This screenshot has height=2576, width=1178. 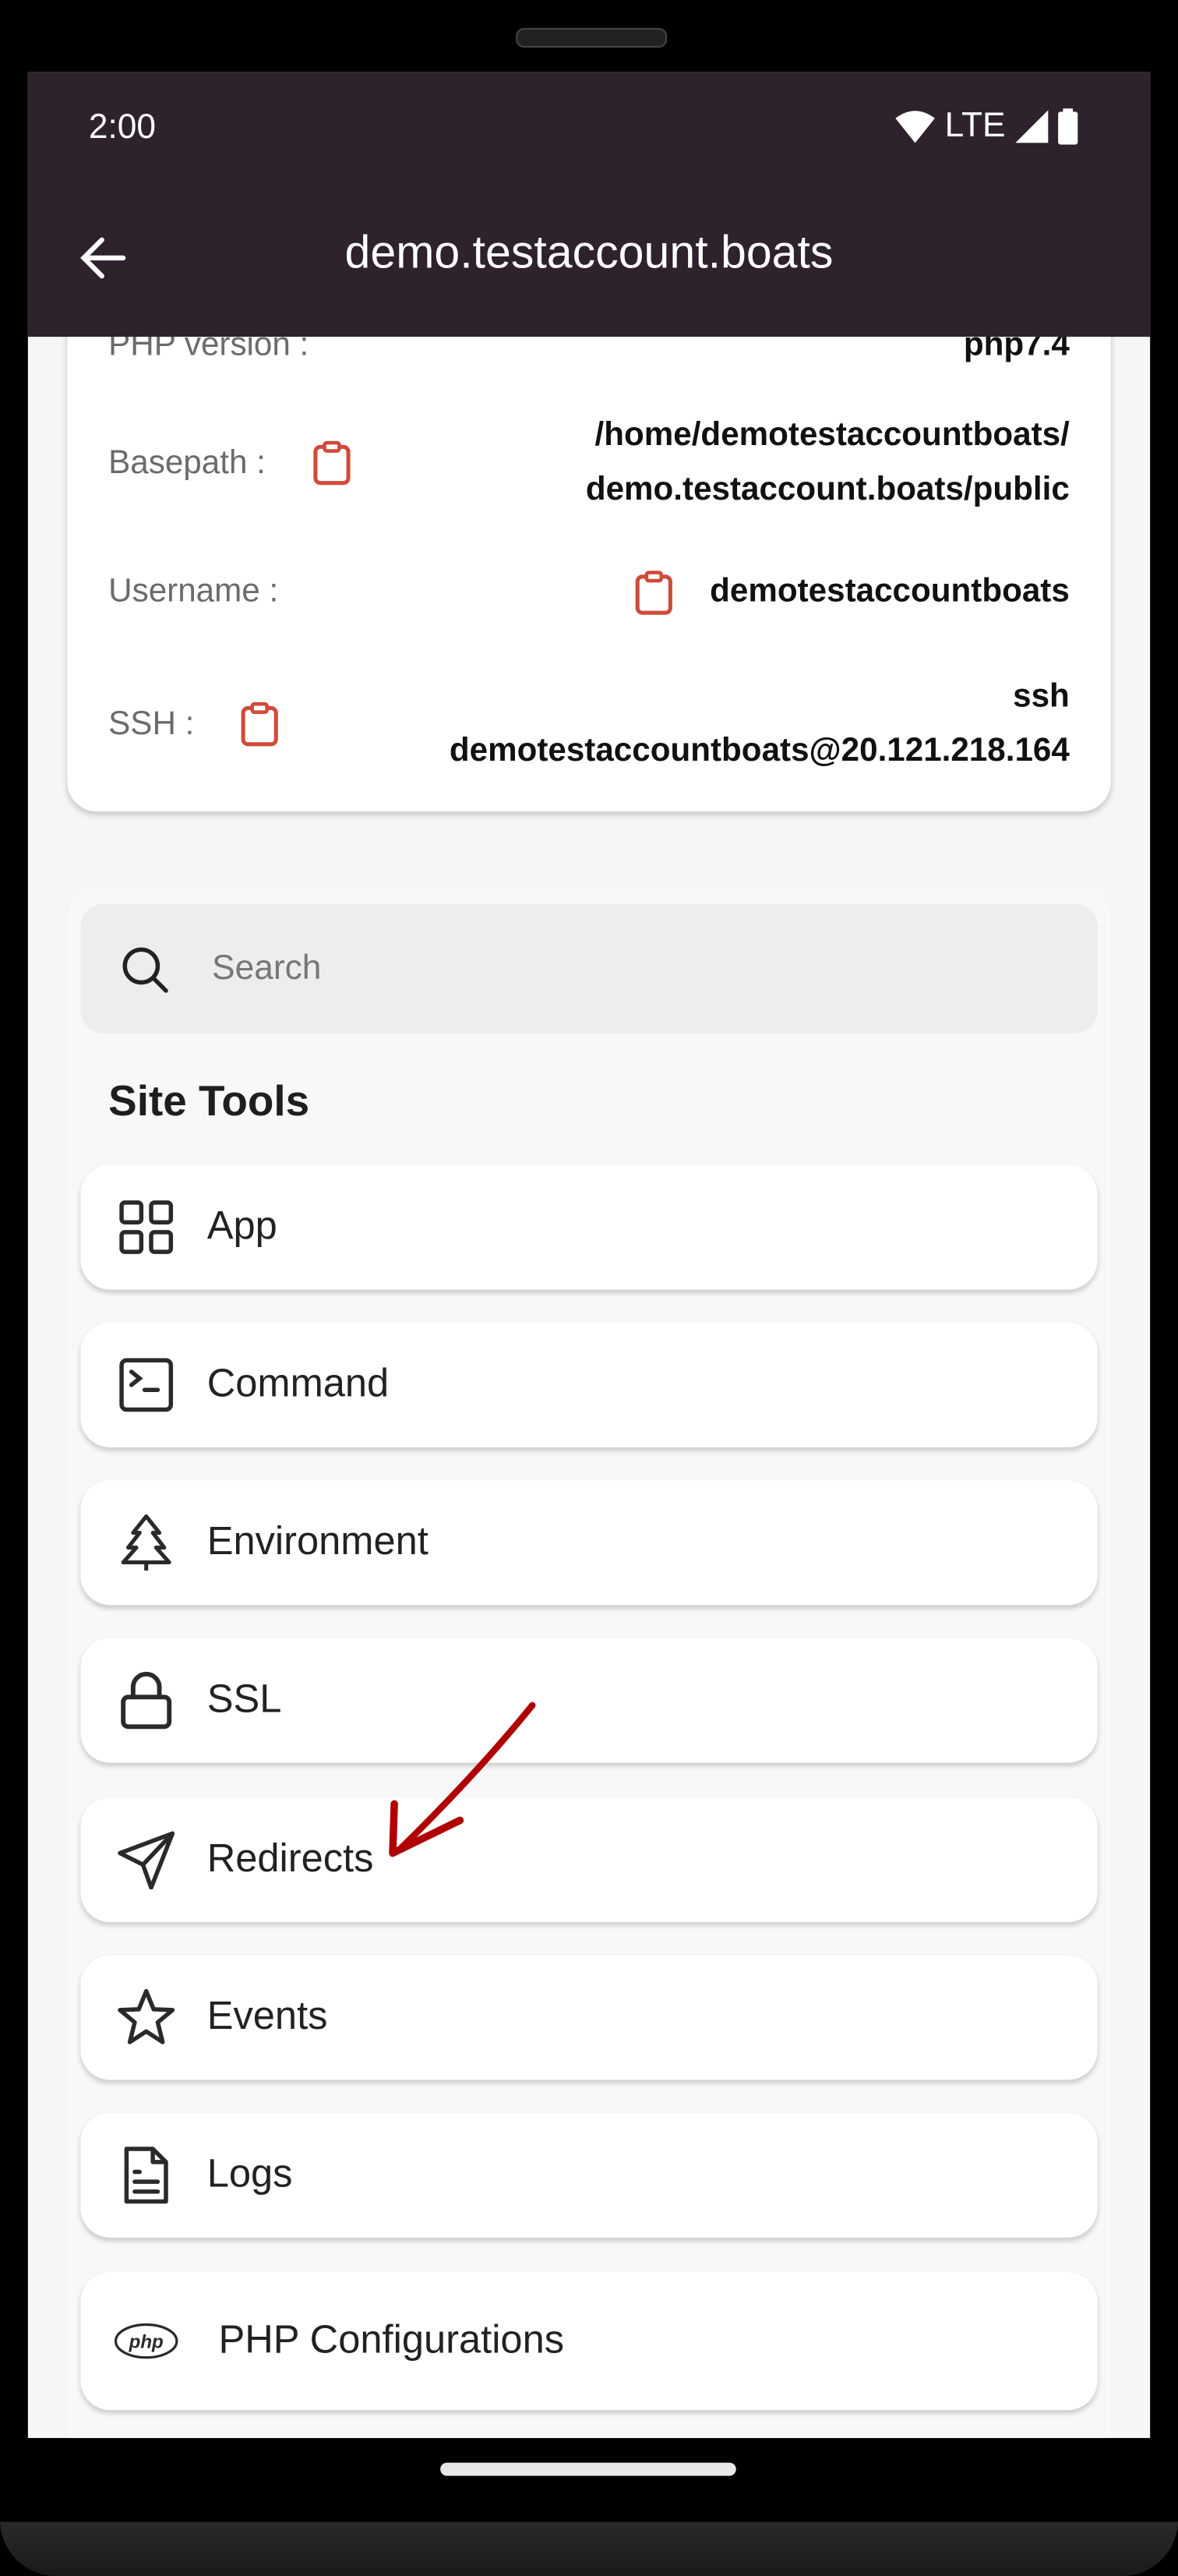 I want to click on tool-item-events: Events, so click(x=589, y=2017).